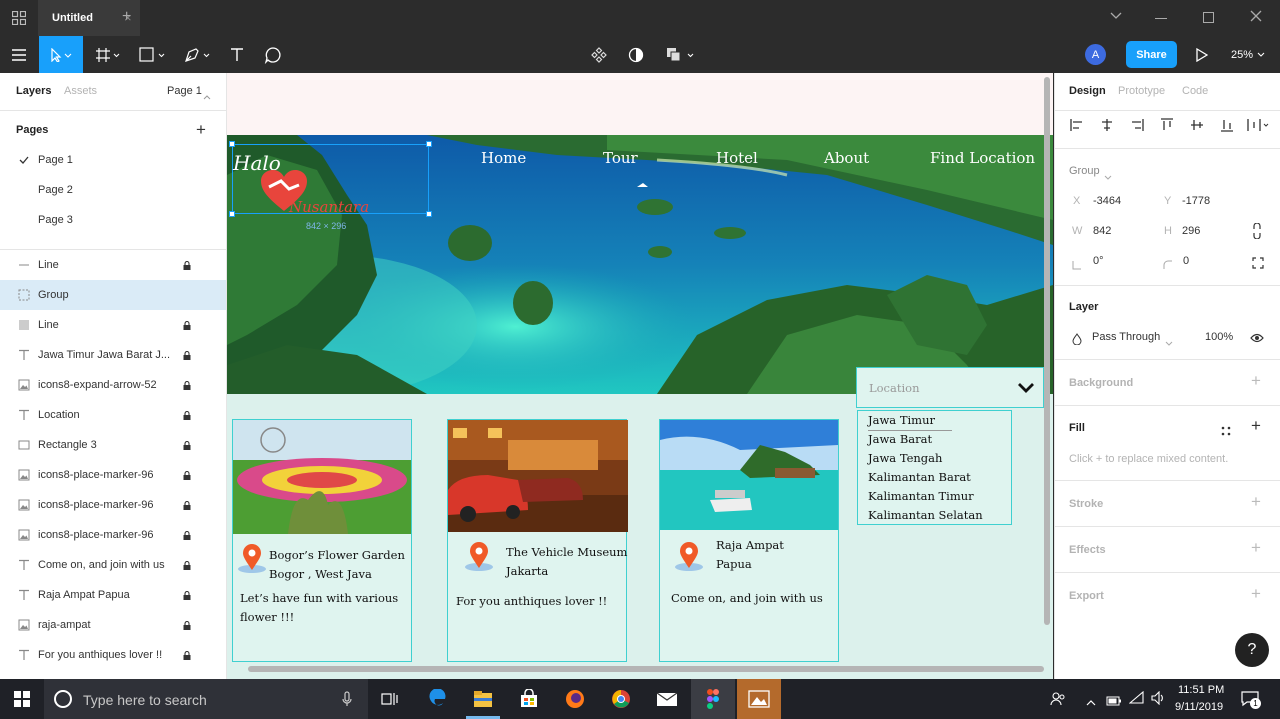  What do you see at coordinates (529, 698) in the screenshot?
I see `store-icon` at bounding box center [529, 698].